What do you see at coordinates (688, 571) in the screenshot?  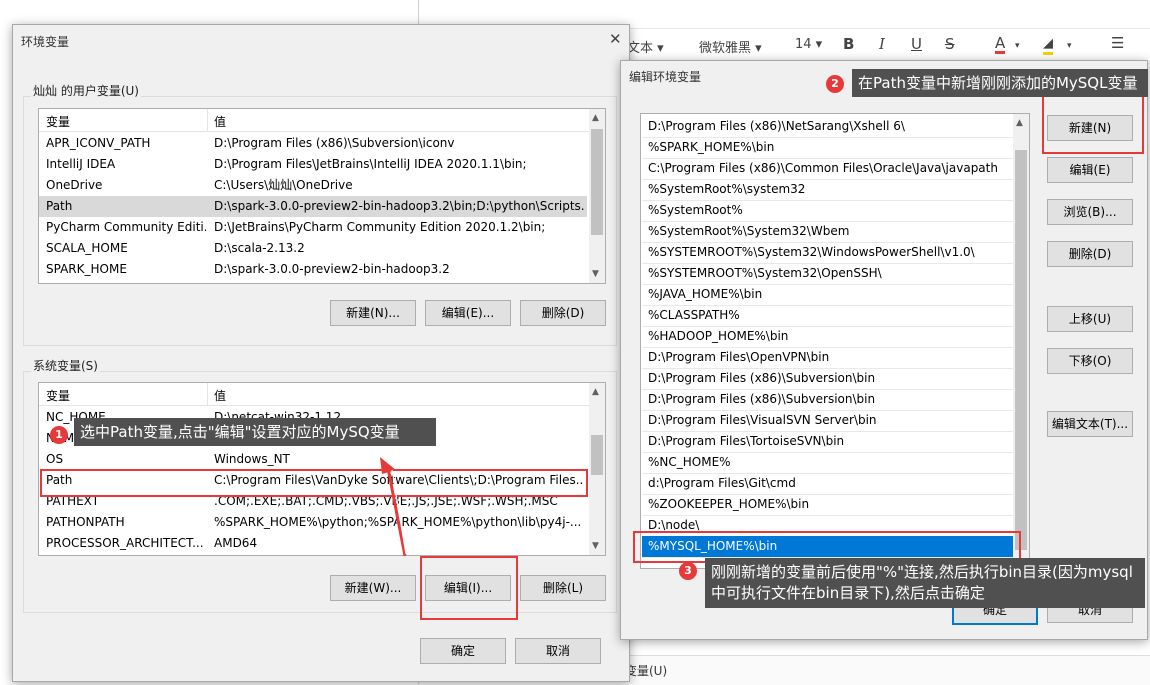 I see `annotation-badge-3: 3` at bounding box center [688, 571].